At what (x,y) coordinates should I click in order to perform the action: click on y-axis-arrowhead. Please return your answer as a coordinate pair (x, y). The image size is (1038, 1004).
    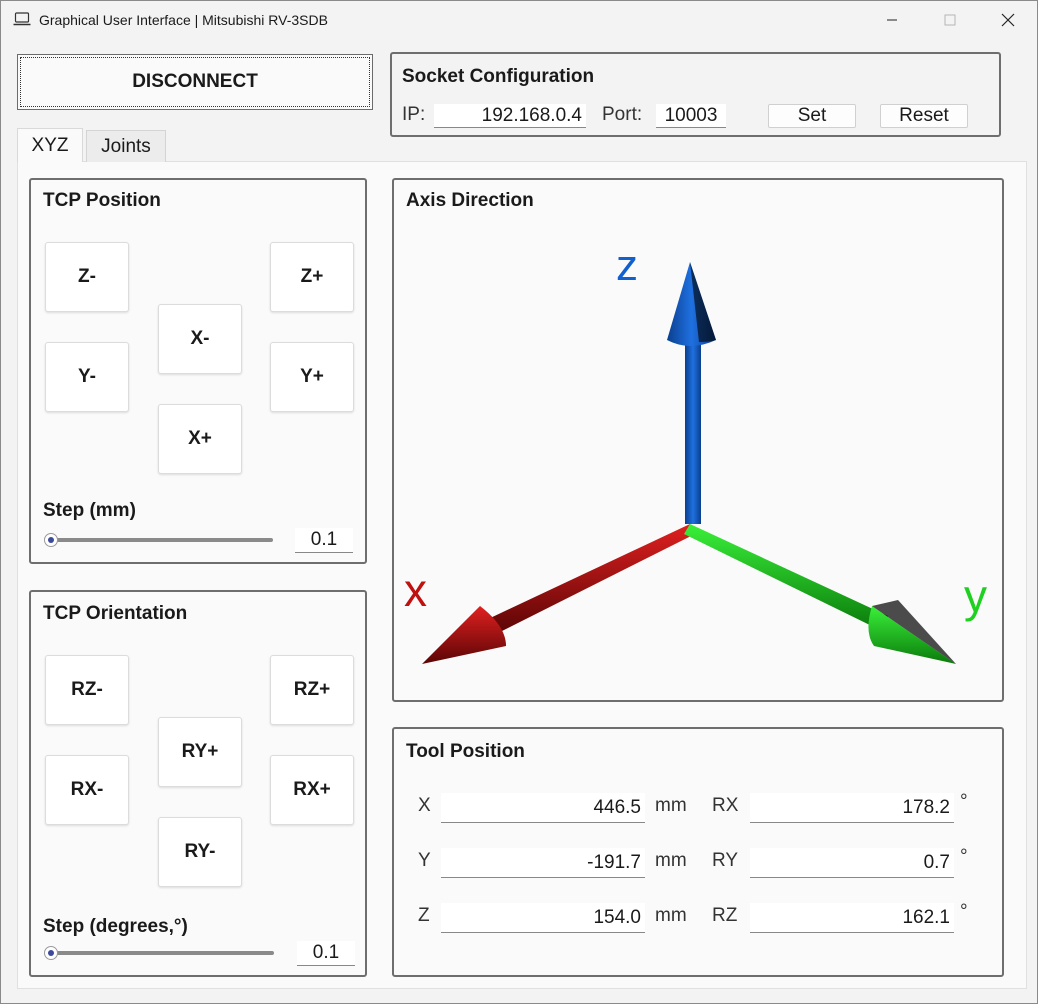
    Looking at the image, I should click on (912, 635).